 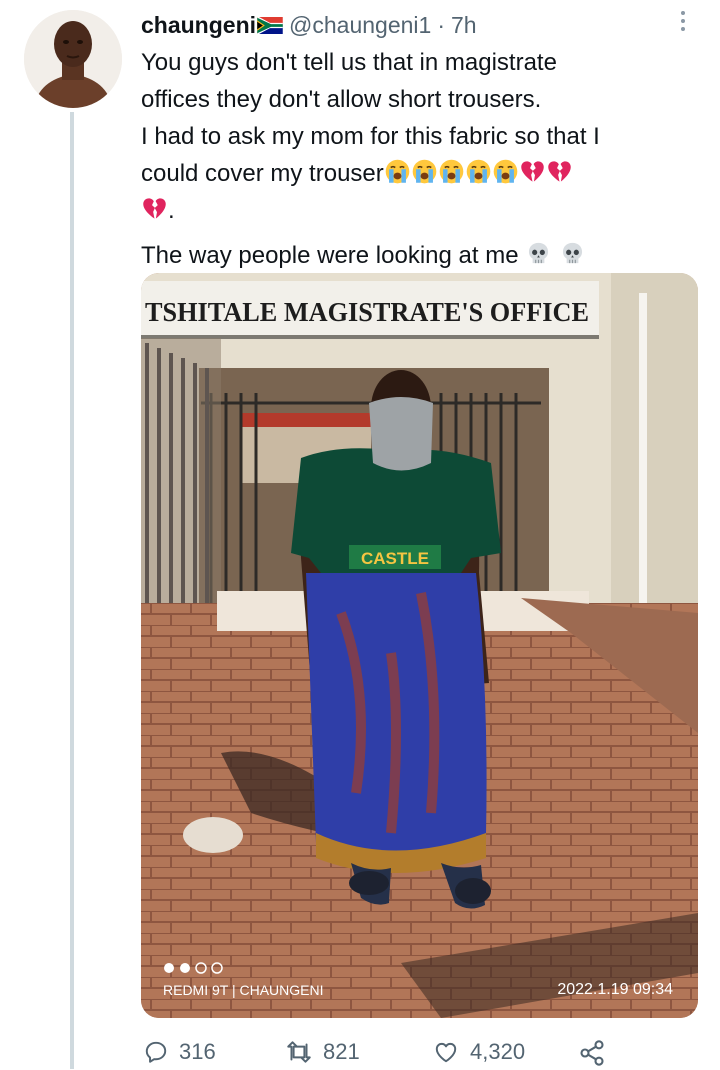 I want to click on display-name: chaungeni, so click(x=198, y=25).